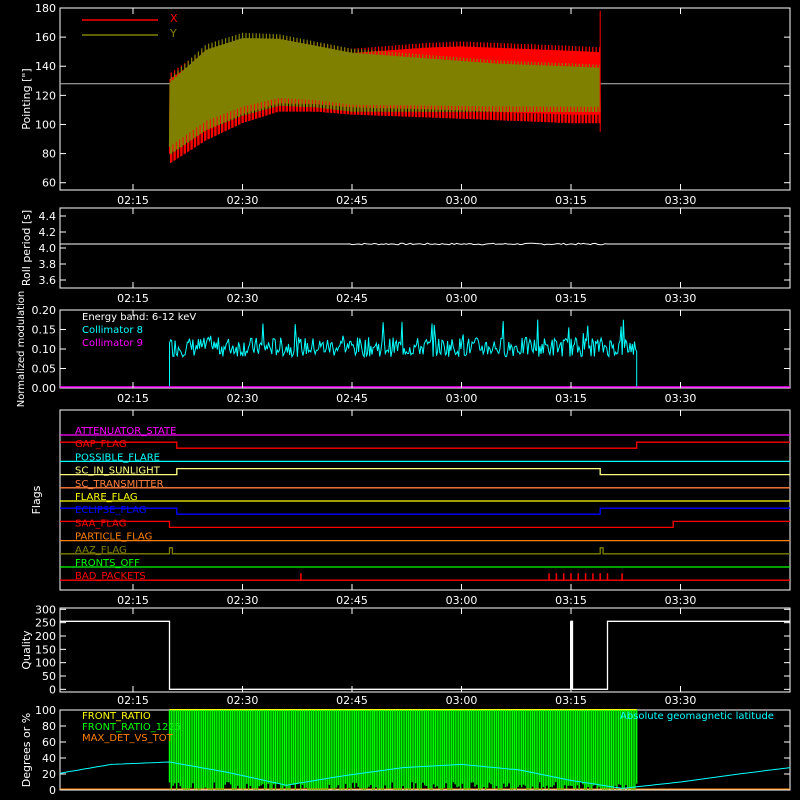 This screenshot has height=800, width=800. Describe the element at coordinates (112, 343) in the screenshot. I see `legend-collimator-9: Collimator 9` at that location.